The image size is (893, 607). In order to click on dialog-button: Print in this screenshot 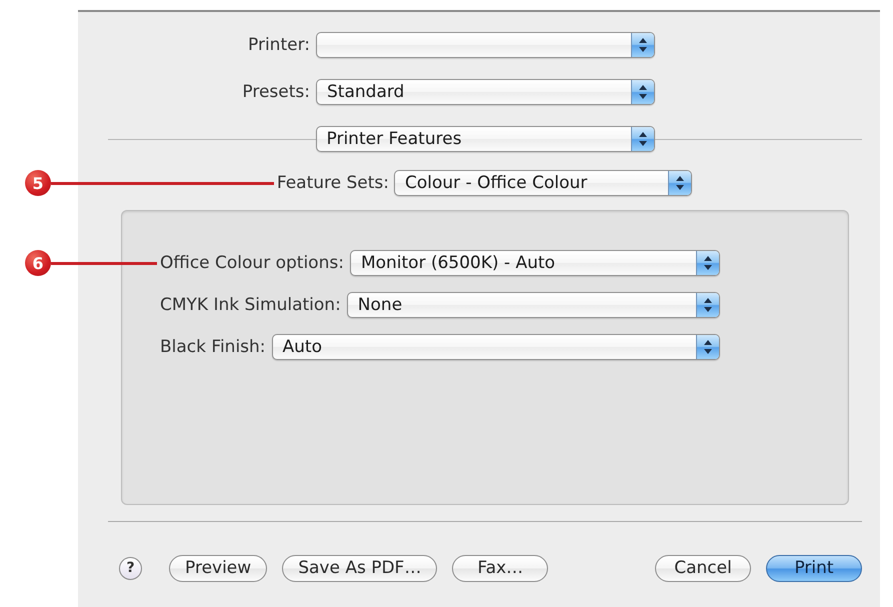, I will do `click(814, 568)`.